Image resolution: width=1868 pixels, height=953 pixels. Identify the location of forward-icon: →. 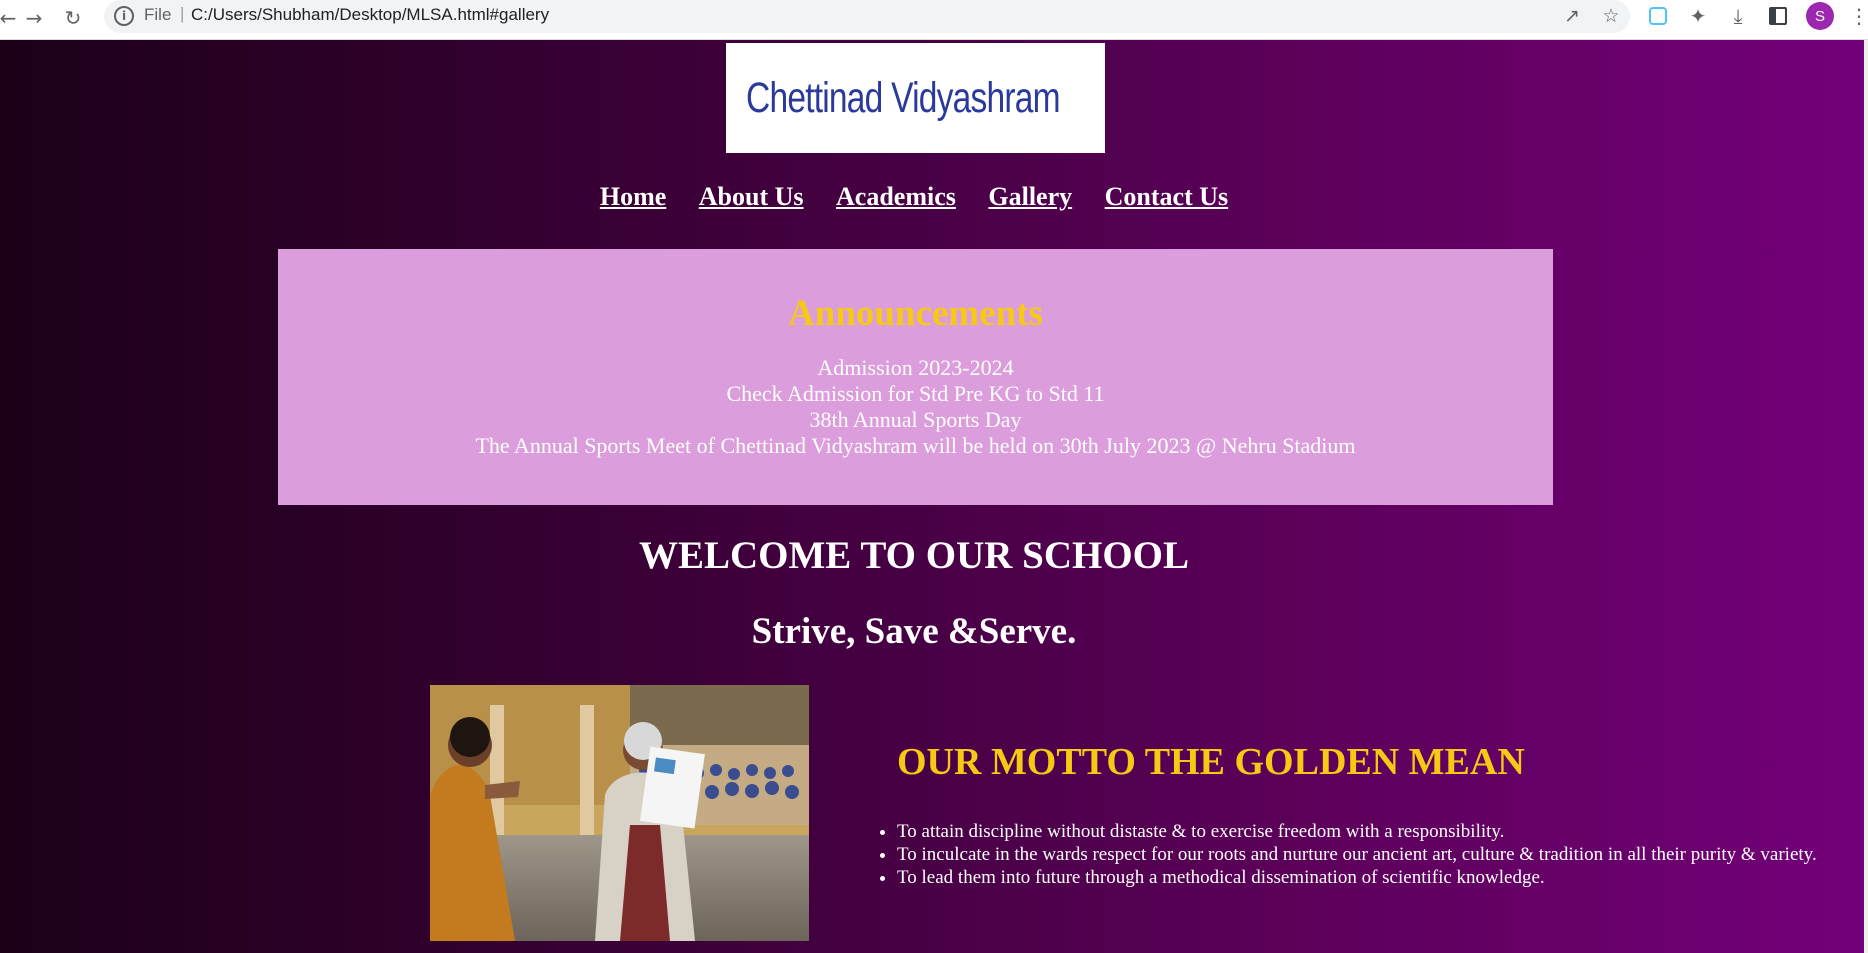
(34, 18).